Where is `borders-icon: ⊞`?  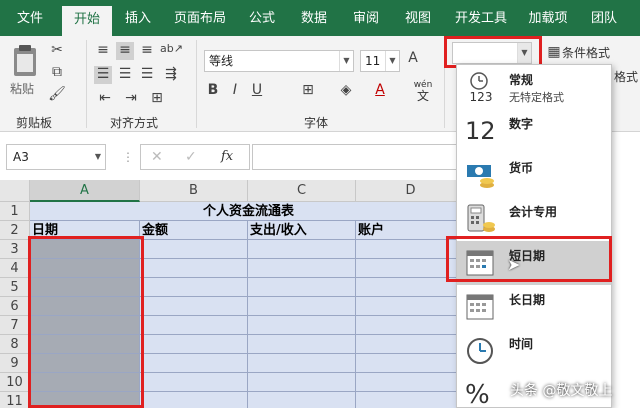
borders-icon: ⊞ is located at coordinates (308, 92).